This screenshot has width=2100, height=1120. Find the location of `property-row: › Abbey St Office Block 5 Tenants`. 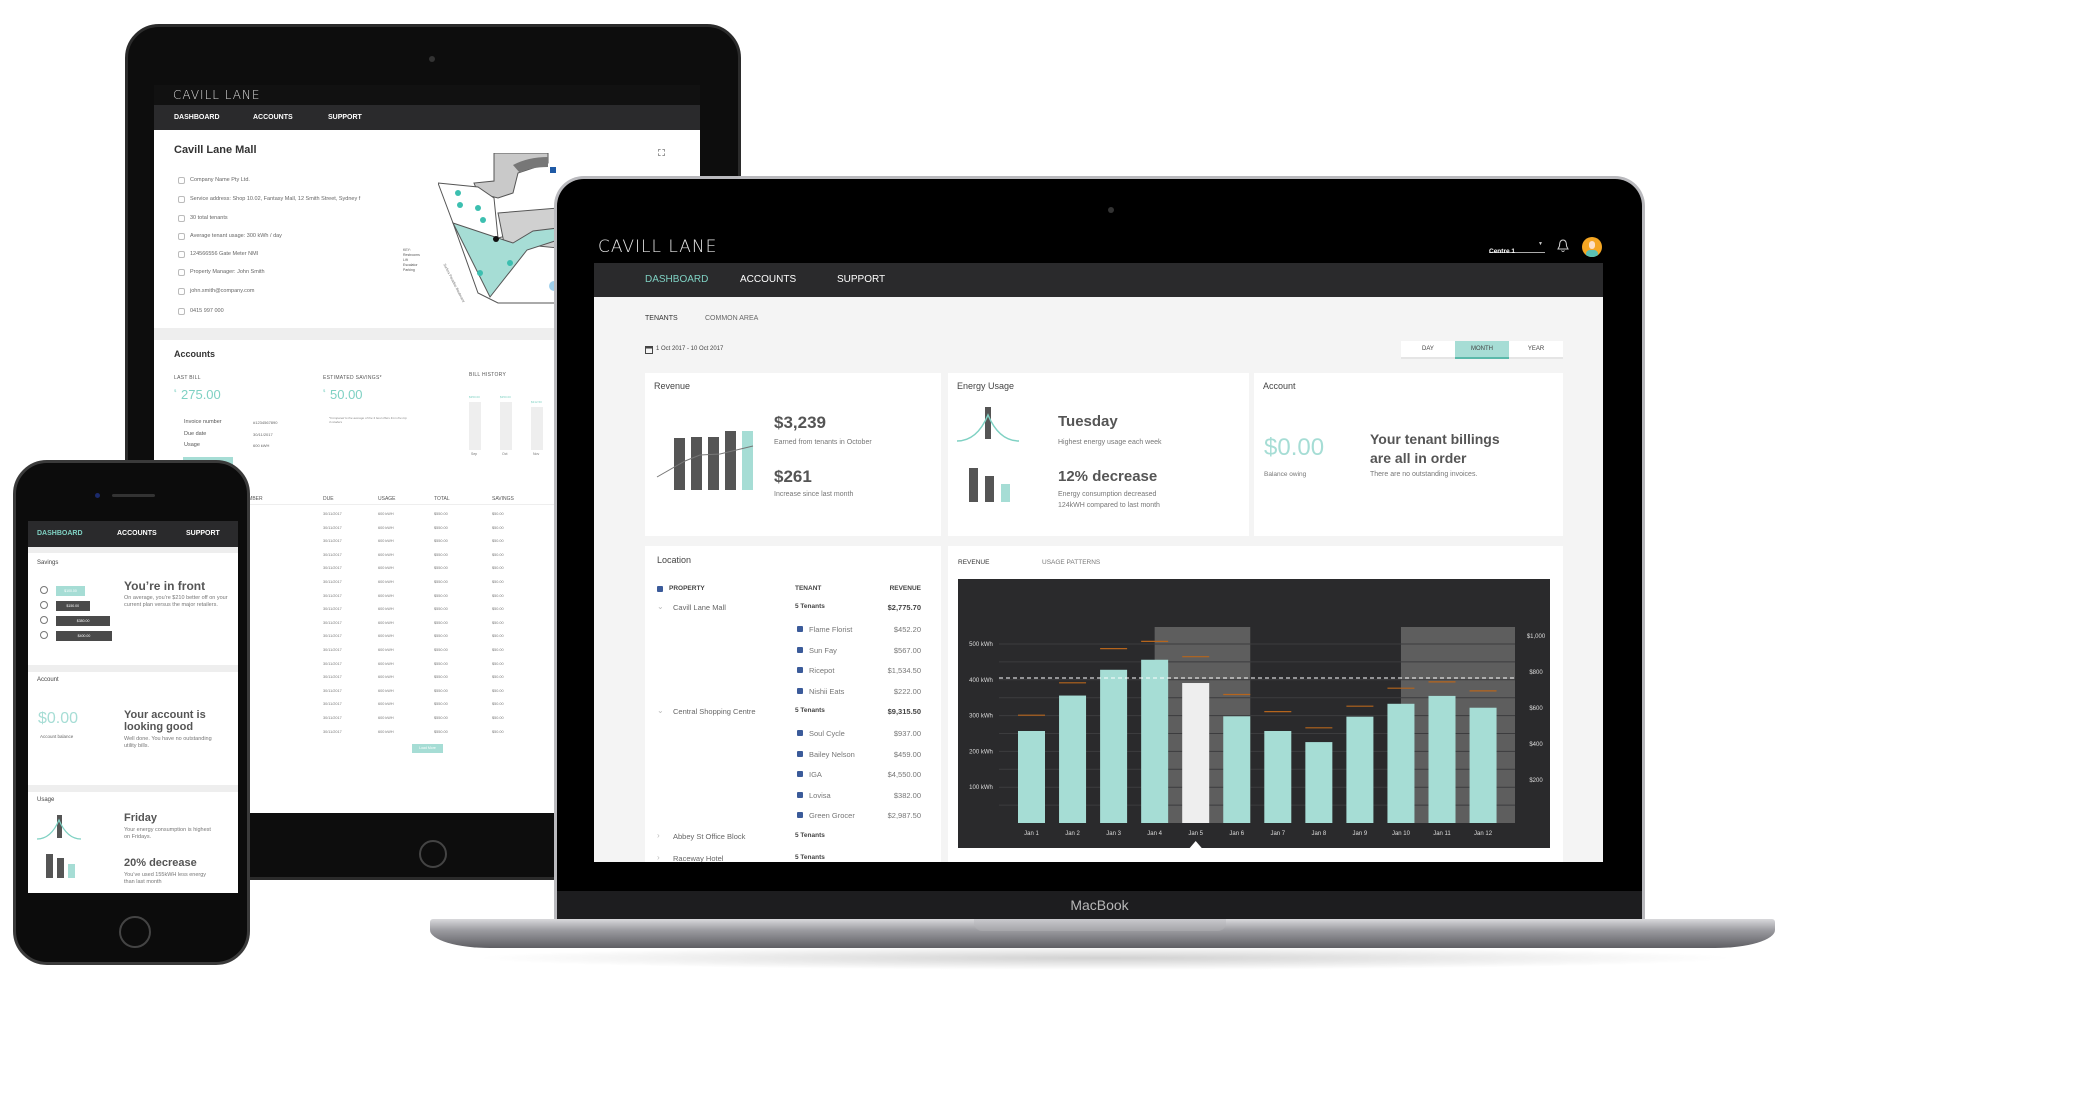

property-row: › Abbey St Office Block 5 Tenants is located at coordinates (793, 838).